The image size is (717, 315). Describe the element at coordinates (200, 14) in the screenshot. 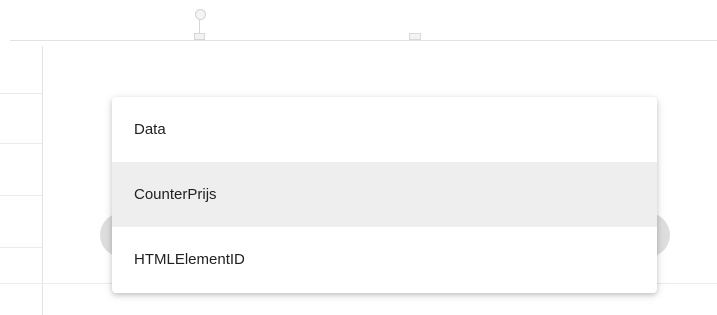

I see `pin-icon-head` at that location.